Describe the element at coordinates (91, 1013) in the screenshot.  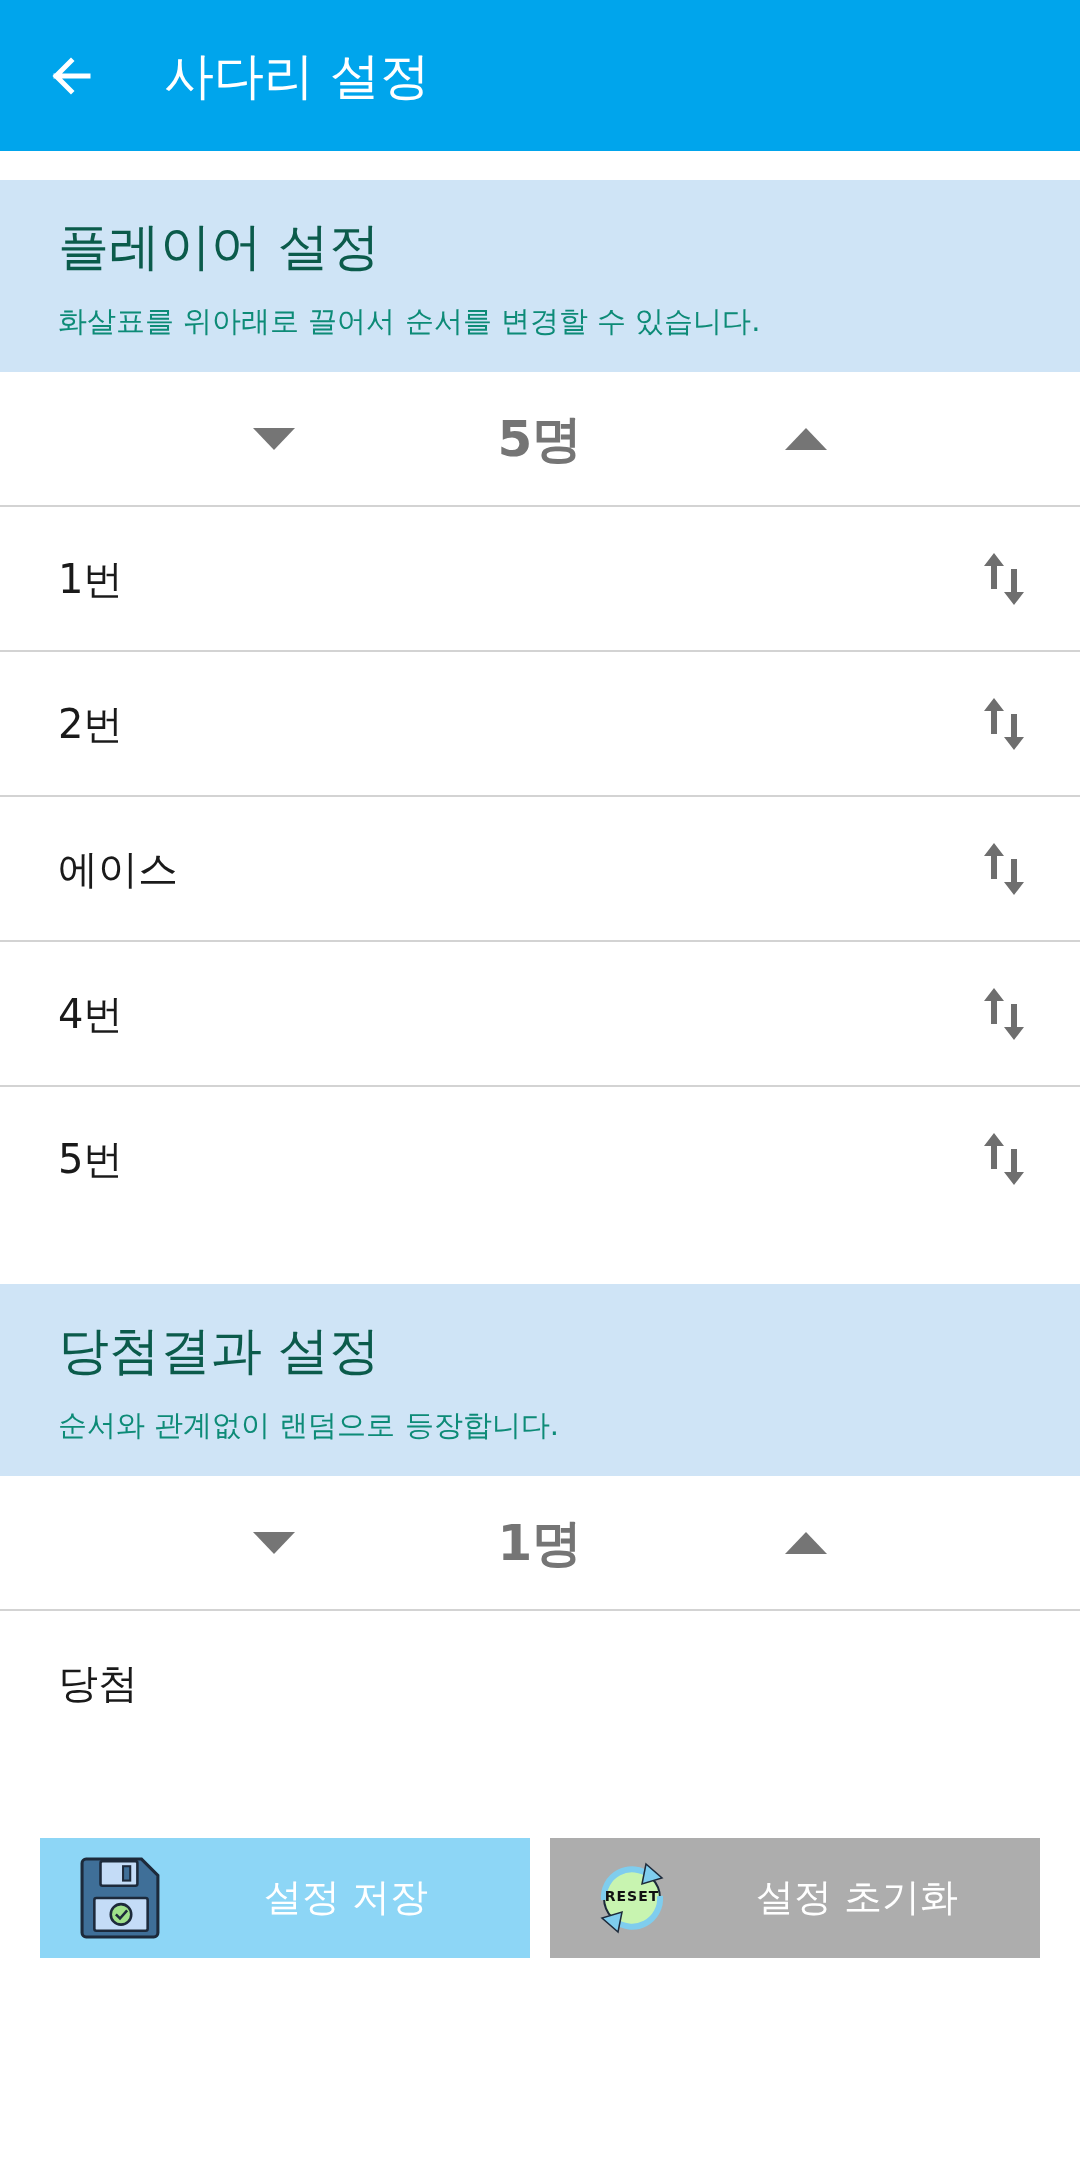
I see `item-label: 4번` at that location.